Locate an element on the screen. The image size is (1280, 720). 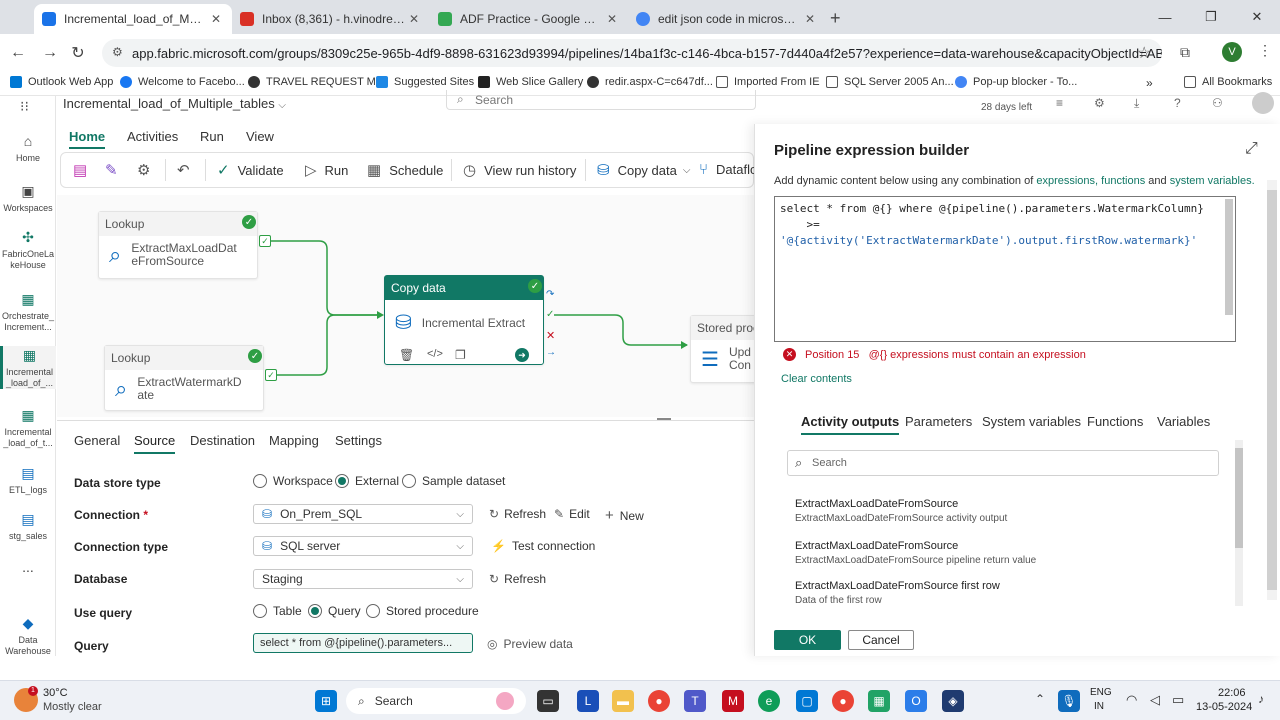
connection-dropdown: ⛁ On_Prem_SQL ⌵ is located at coordinates (363, 514).